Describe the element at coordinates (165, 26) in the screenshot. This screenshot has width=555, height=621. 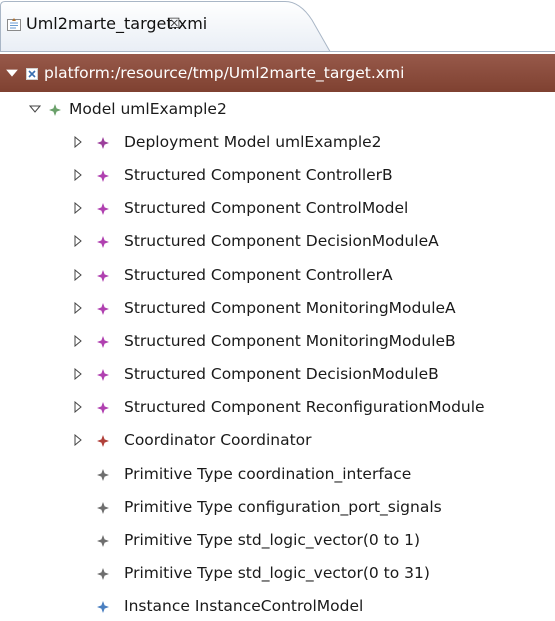
I see `tab-uml2marte-target: Uml2marte_target.xmi ☒` at that location.